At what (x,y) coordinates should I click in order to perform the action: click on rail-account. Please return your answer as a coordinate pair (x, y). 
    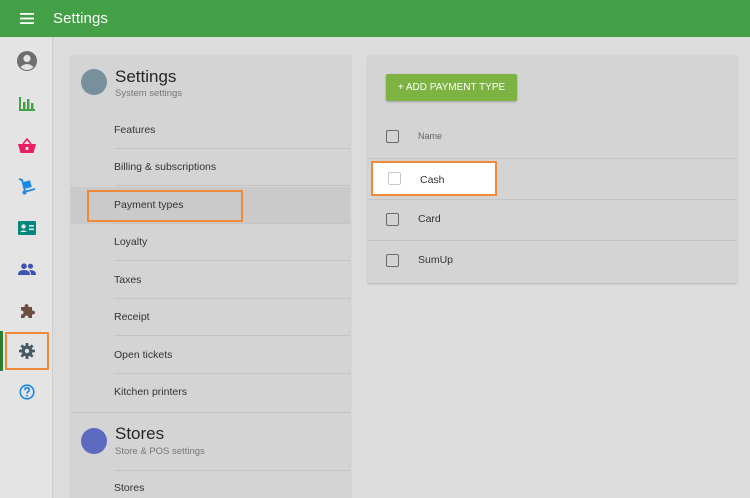
    Looking at the image, I should click on (26, 61).